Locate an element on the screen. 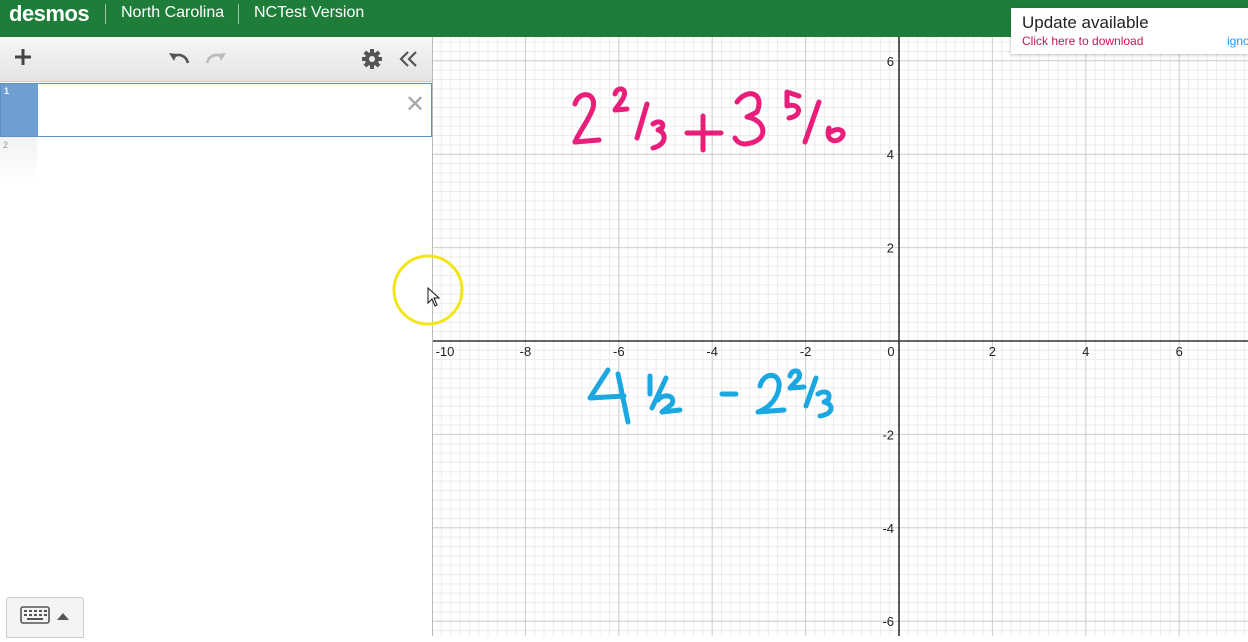 Image resolution: width=1248 pixels, height=642 pixels. gear-icon is located at coordinates (372, 59).